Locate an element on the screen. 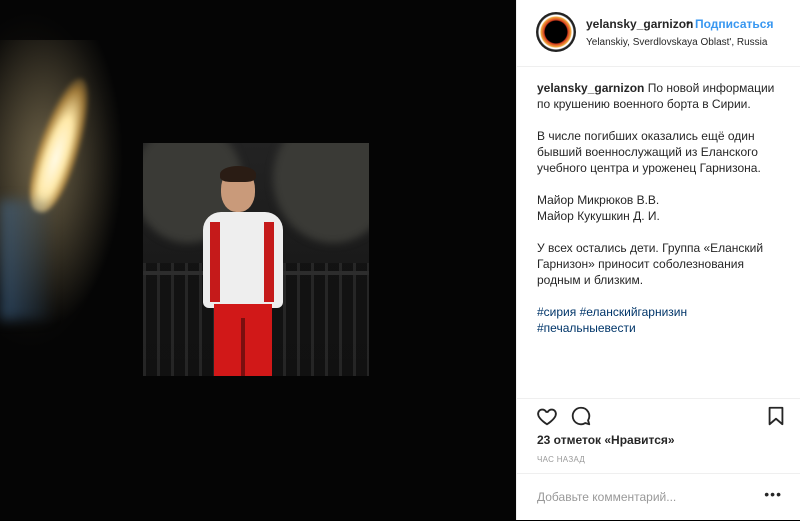 This screenshot has height=521, width=800. memorial-photo is located at coordinates (256, 259).